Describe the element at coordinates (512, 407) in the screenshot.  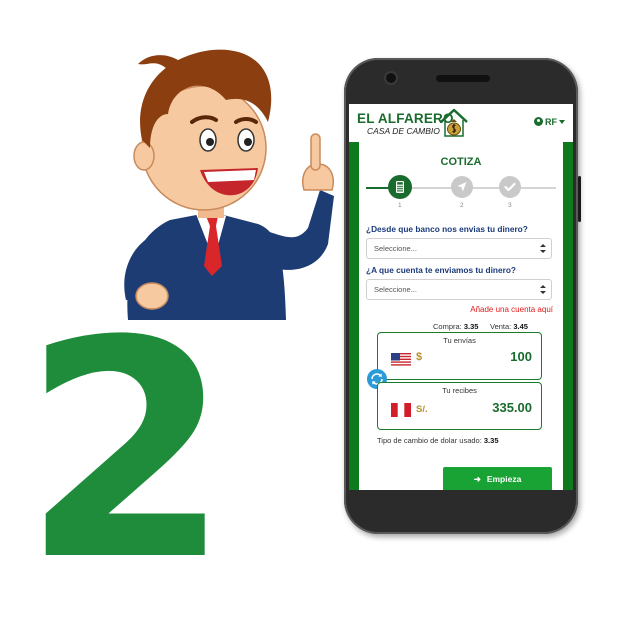
I see `receive-amount-value: 335.00` at that location.